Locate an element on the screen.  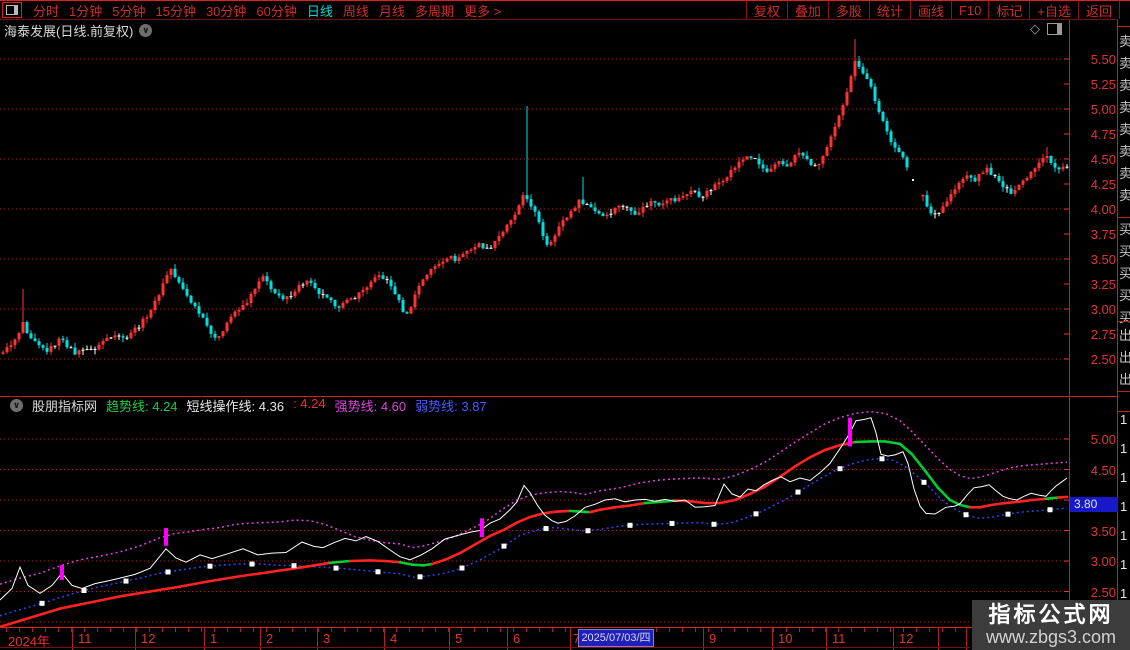
selected-date-box: 2025/07/03/四 is located at coordinates (616, 638).